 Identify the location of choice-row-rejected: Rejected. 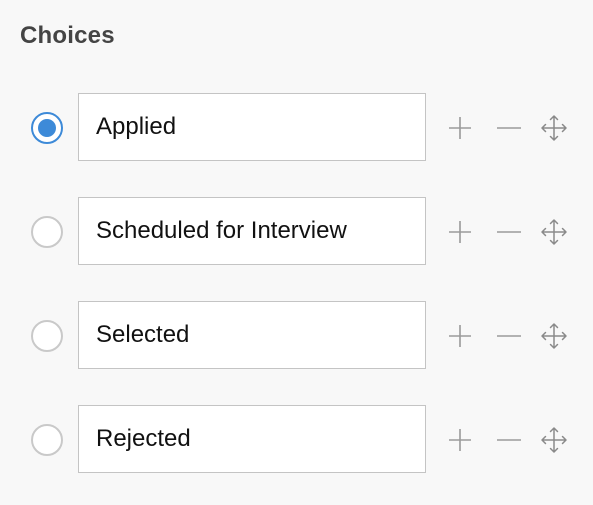
(296, 440).